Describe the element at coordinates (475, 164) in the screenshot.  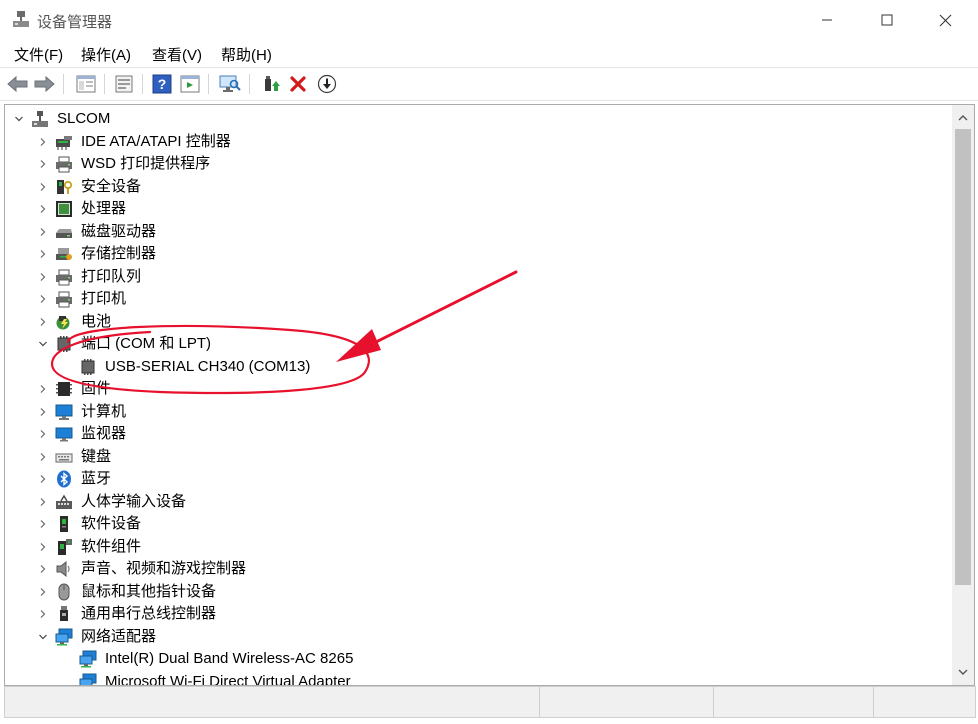
I see `tree-category: WSD 打印提供程序` at that location.